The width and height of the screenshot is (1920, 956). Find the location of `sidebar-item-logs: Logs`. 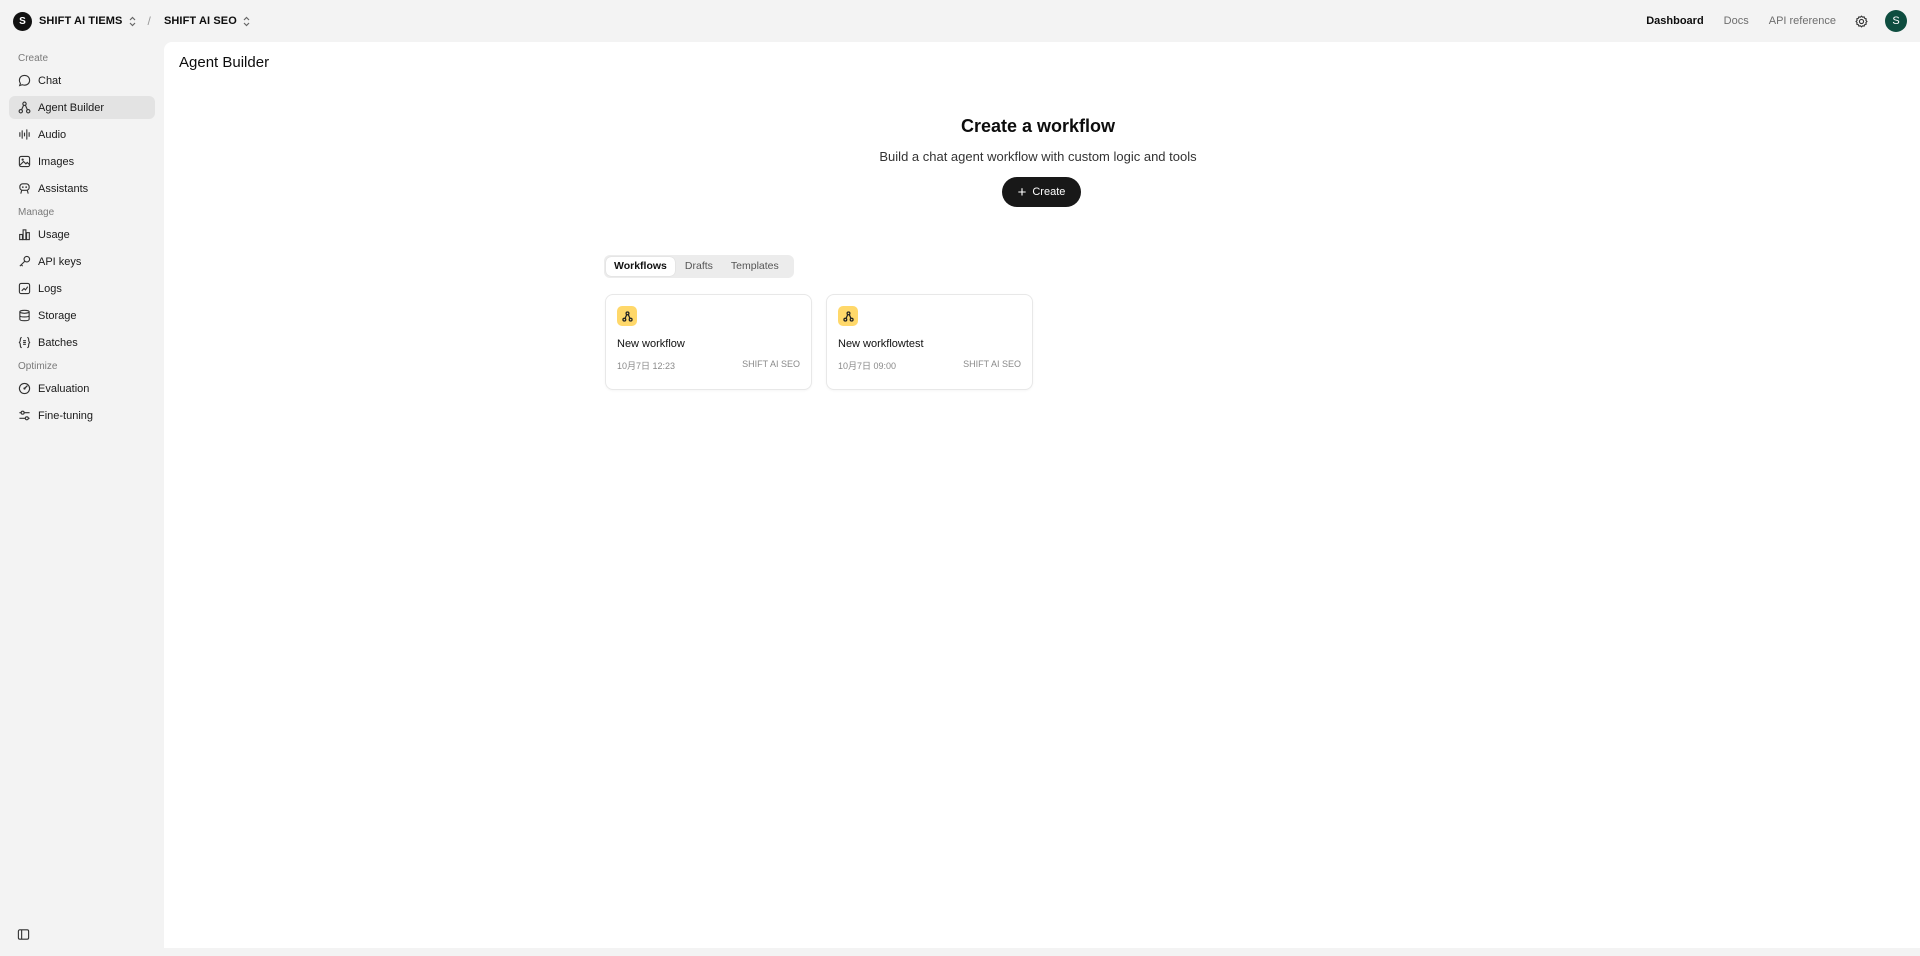

sidebar-item-logs: Logs is located at coordinates (82, 288).